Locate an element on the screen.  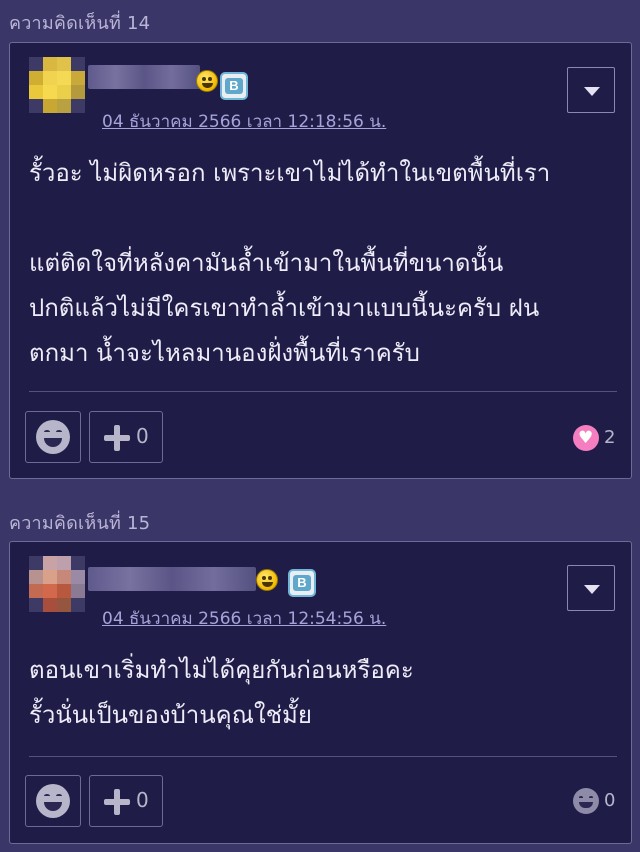
comment-header-15: ความคิดเห็นที่ 15 is located at coordinates (80, 523).